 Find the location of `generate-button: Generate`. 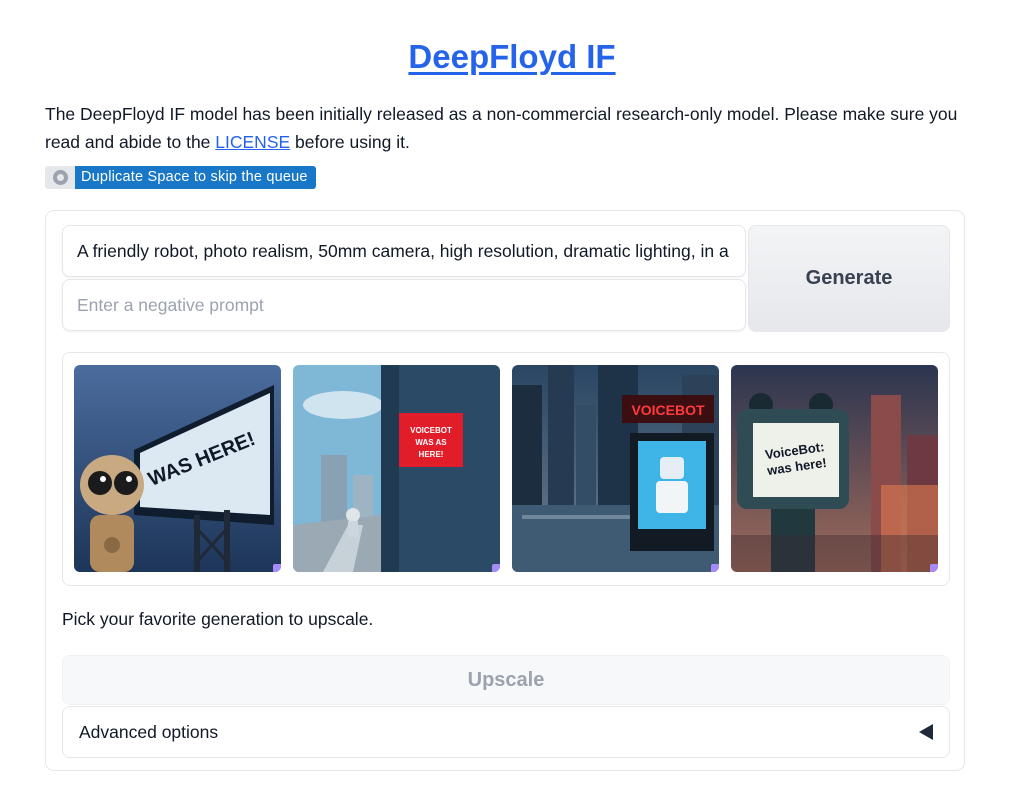

generate-button: Generate is located at coordinates (849, 278).